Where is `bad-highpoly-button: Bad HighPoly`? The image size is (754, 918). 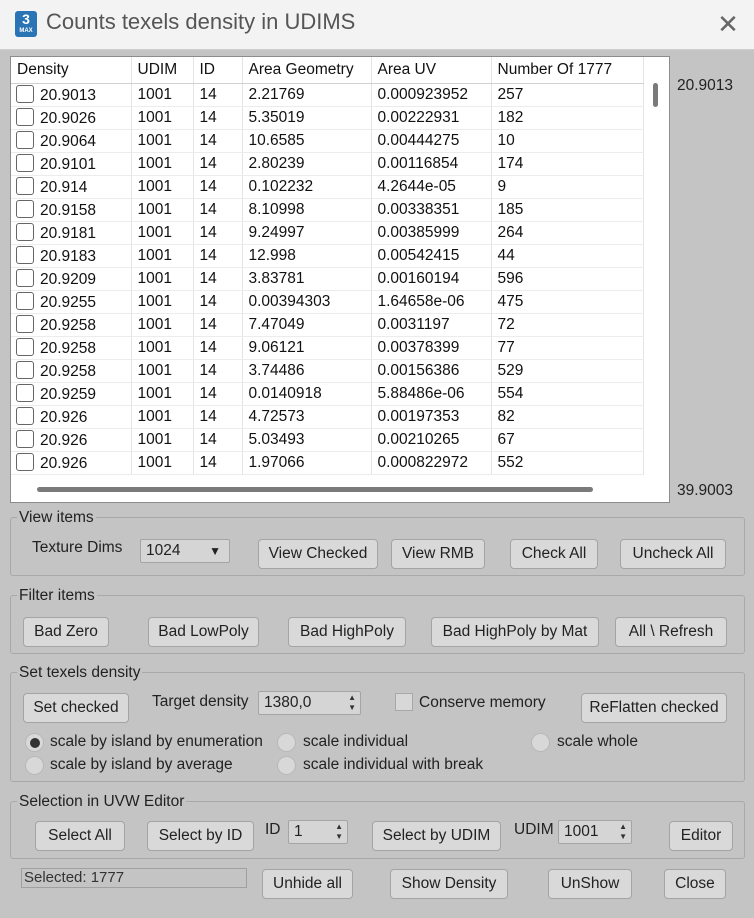 bad-highpoly-button: Bad HighPoly is located at coordinates (347, 632).